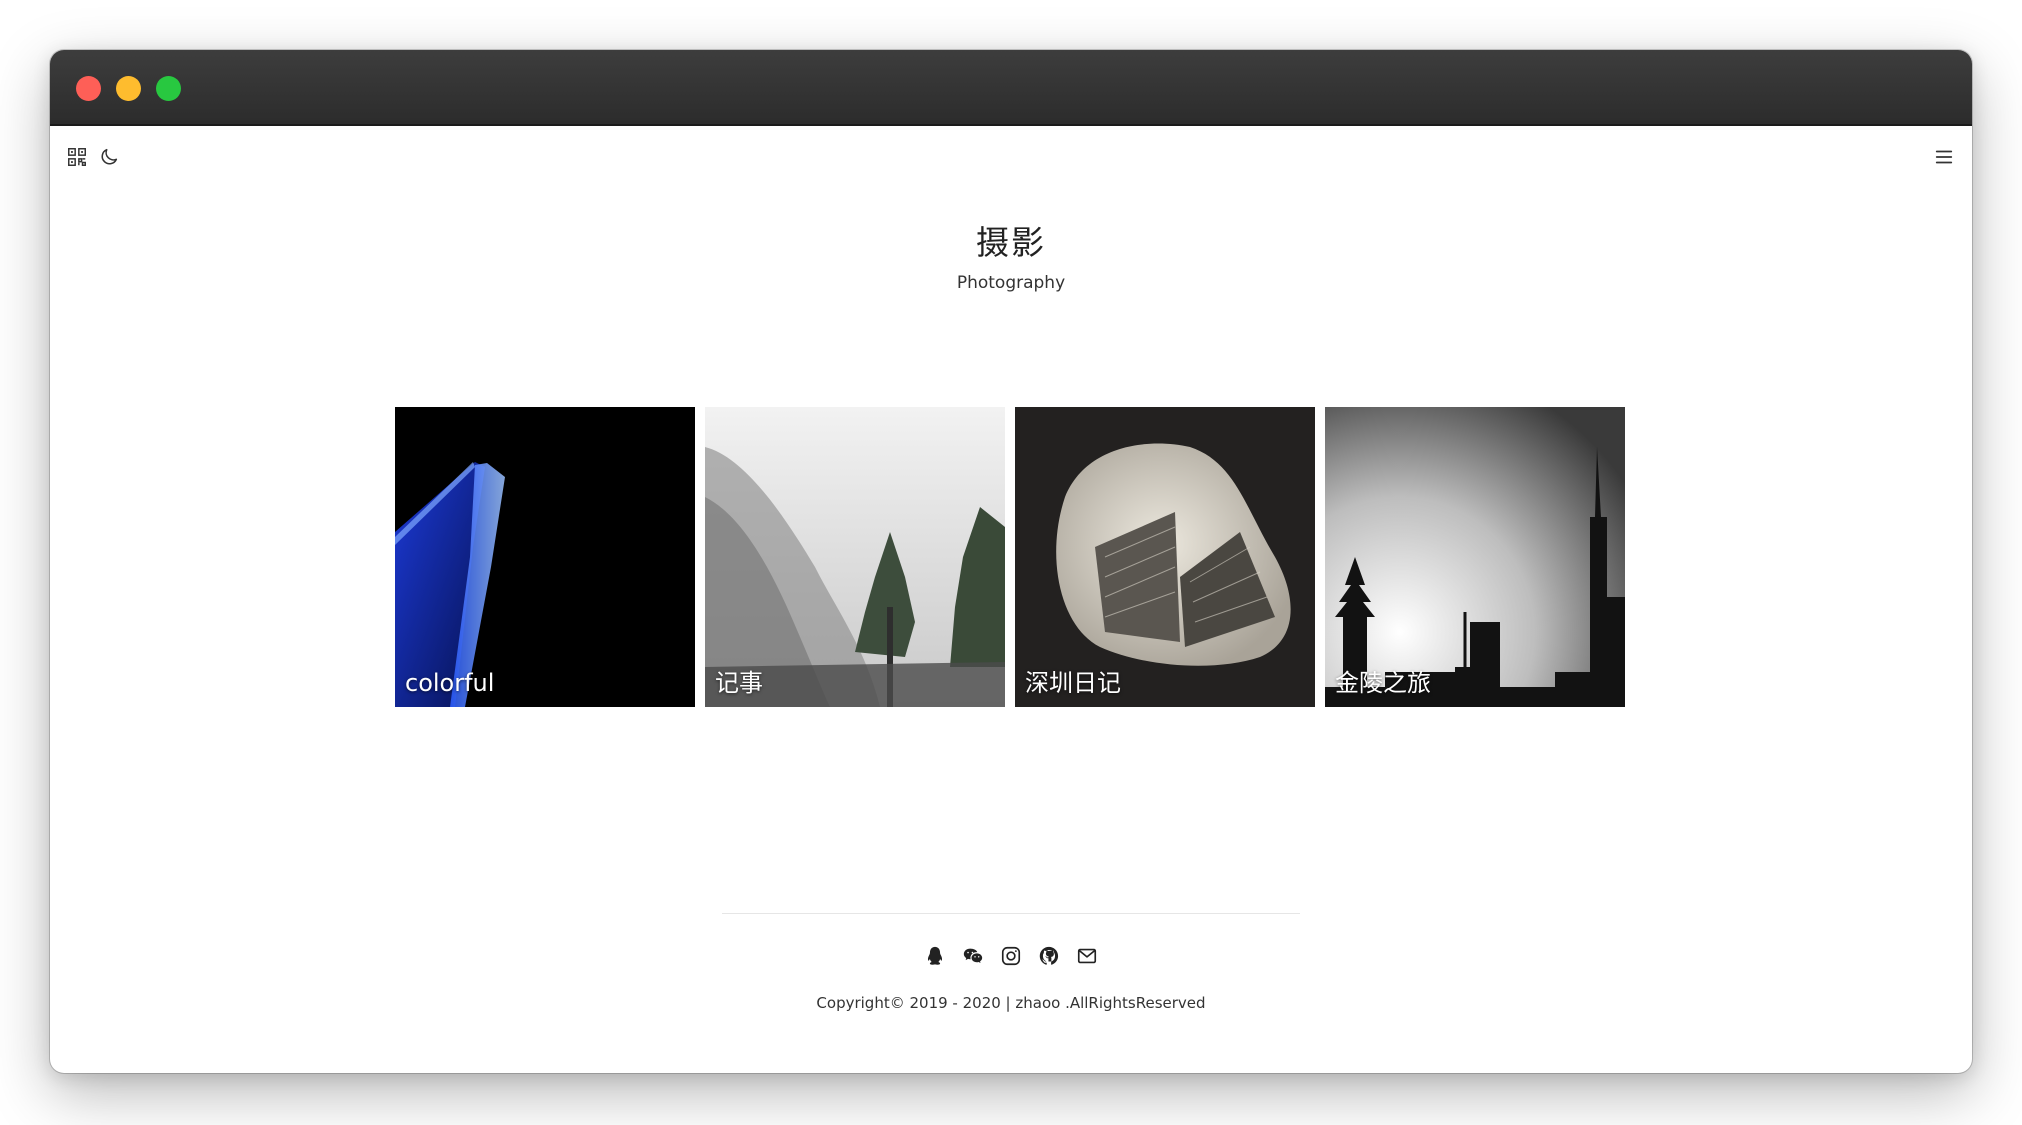  I want to click on page-header: 摄影 Photography, so click(1011, 259).